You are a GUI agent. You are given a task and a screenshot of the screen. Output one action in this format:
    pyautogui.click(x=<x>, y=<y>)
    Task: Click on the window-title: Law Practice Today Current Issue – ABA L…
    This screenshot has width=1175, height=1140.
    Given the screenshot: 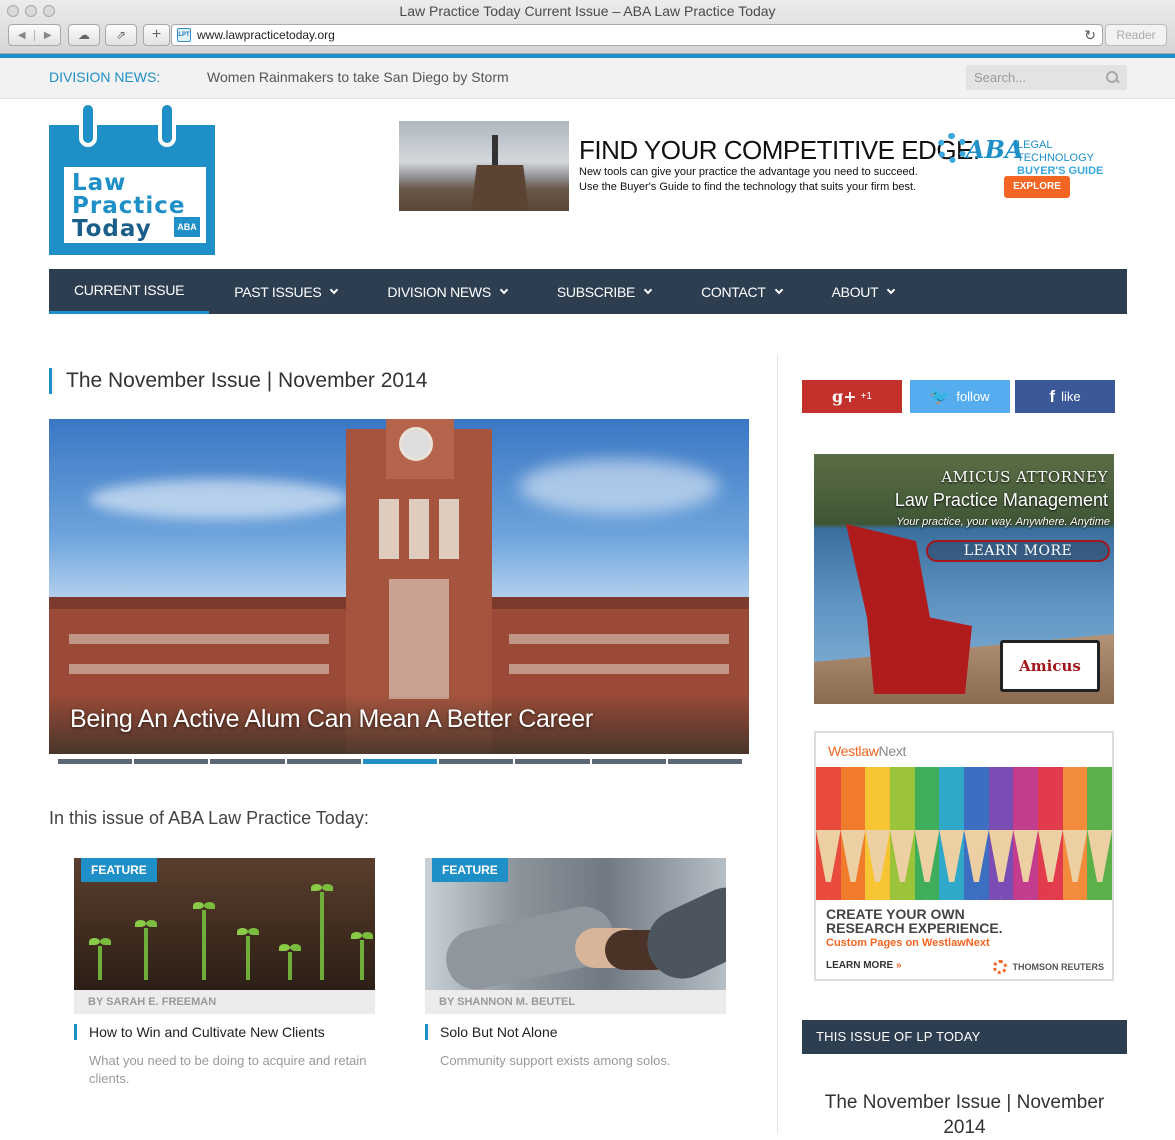 What is the action you would take?
    pyautogui.click(x=587, y=11)
    